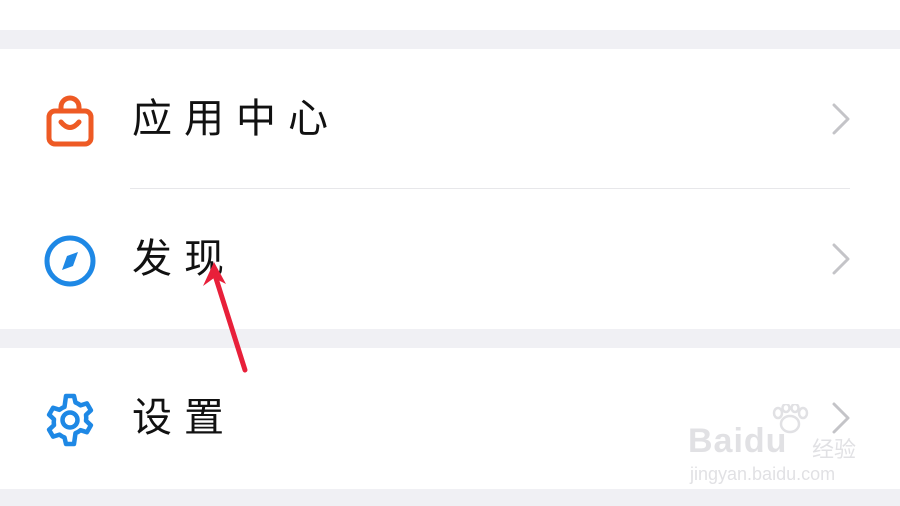 This screenshot has height=506, width=900. Describe the element at coordinates (738, 441) in the screenshot. I see `watermark-brand: Baidu` at that location.